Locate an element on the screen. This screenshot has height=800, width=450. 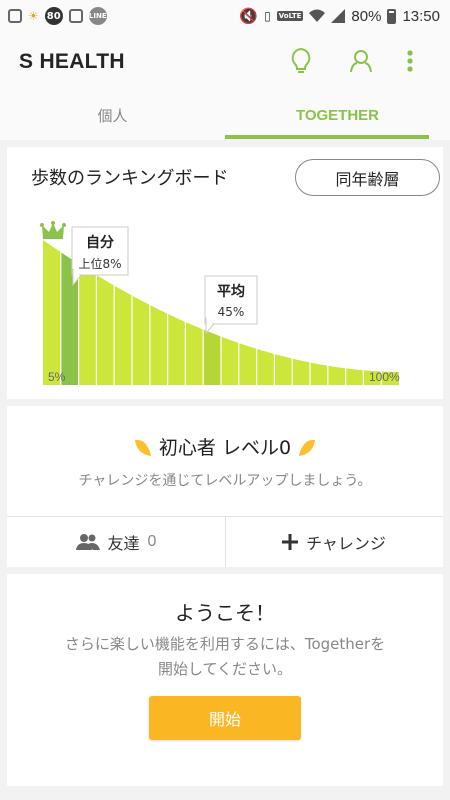
axis-min-label: 5% is located at coordinates (57, 377).